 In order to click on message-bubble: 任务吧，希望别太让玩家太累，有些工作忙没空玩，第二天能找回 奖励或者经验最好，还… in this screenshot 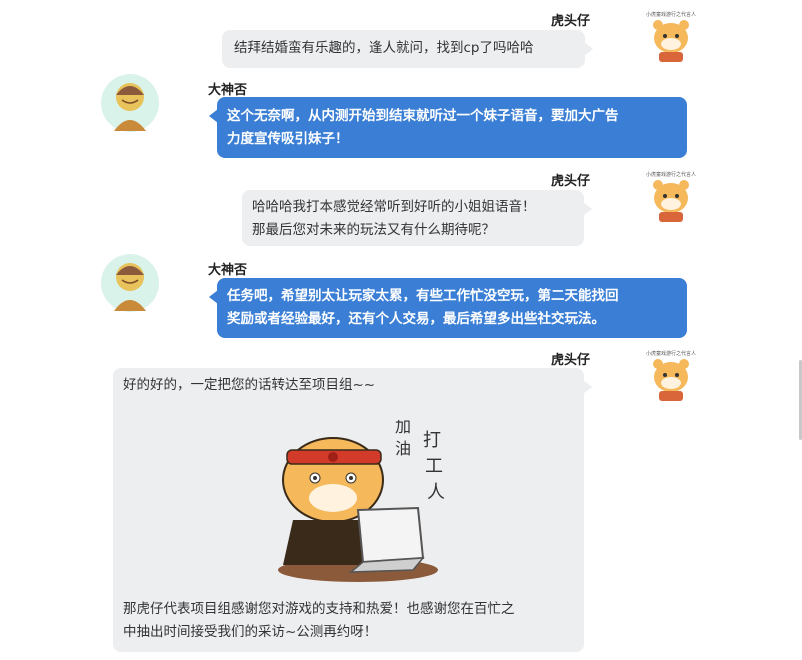, I will do `click(448, 308)`.